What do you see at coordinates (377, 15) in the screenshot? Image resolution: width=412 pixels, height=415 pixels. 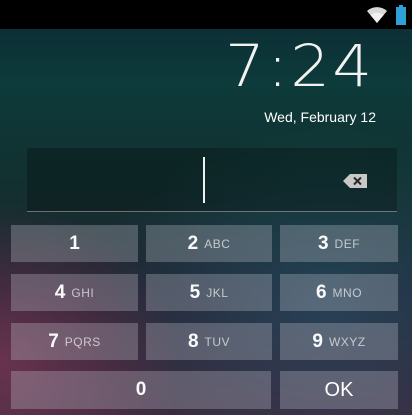 I see `wifi-icon` at bounding box center [377, 15].